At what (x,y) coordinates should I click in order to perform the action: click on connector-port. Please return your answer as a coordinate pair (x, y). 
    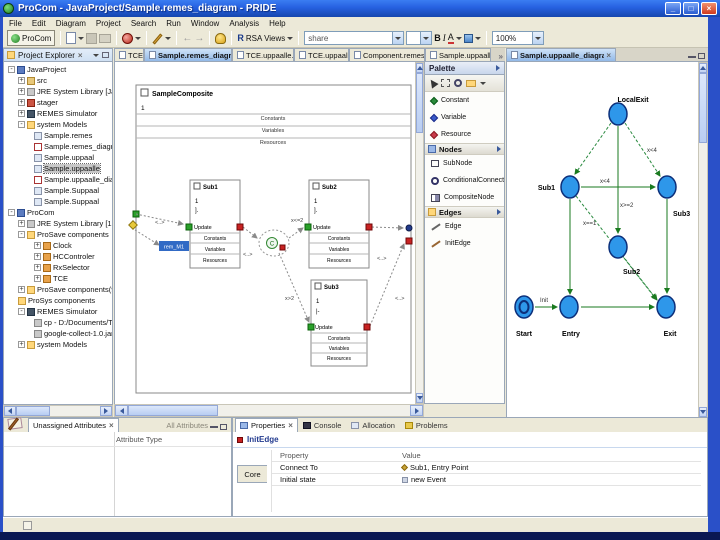
    Looking at the image, I should click on (282, 247).